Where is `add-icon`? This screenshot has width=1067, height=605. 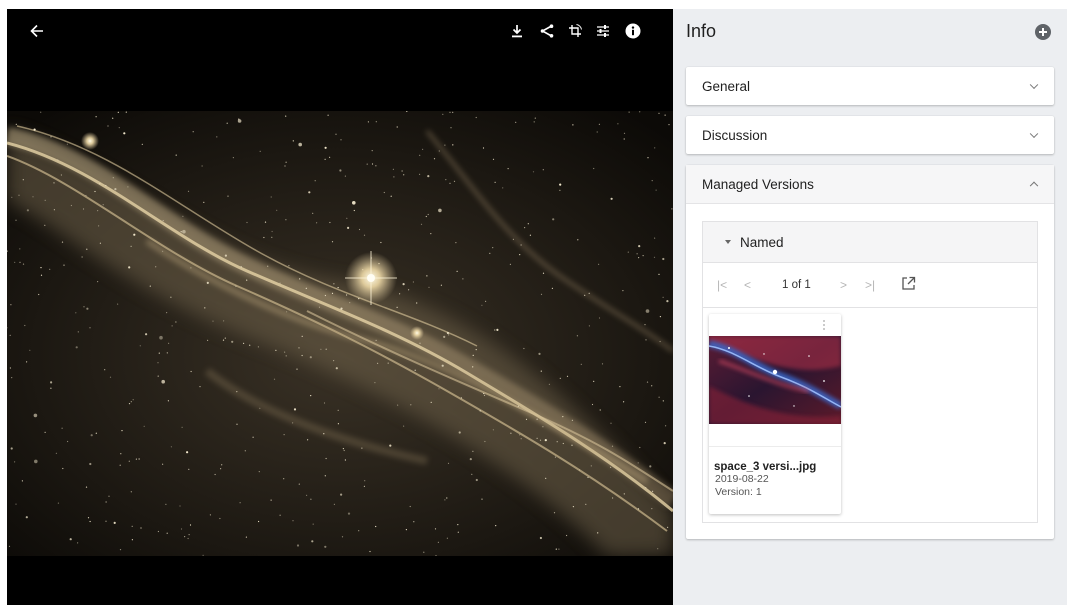
add-icon is located at coordinates (1043, 32).